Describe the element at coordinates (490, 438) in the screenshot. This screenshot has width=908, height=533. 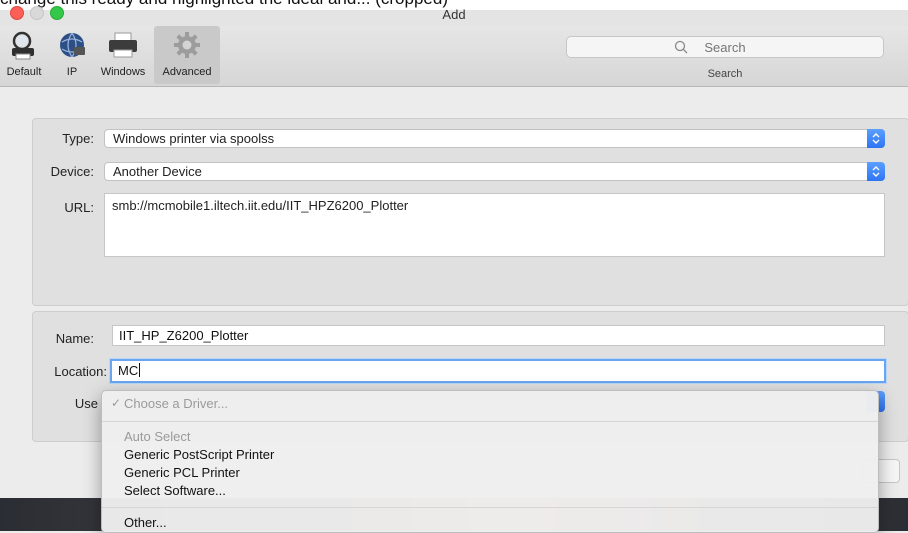
I see `menu-item-auto-select: Auto Select` at that location.